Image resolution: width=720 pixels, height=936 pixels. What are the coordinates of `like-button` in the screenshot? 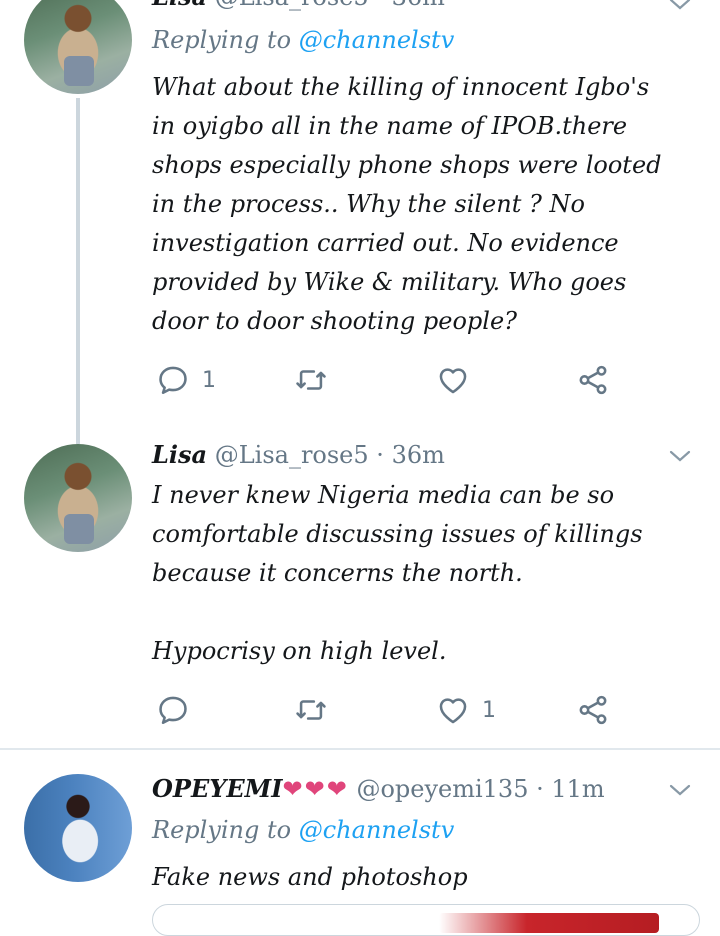 It's located at (453, 380).